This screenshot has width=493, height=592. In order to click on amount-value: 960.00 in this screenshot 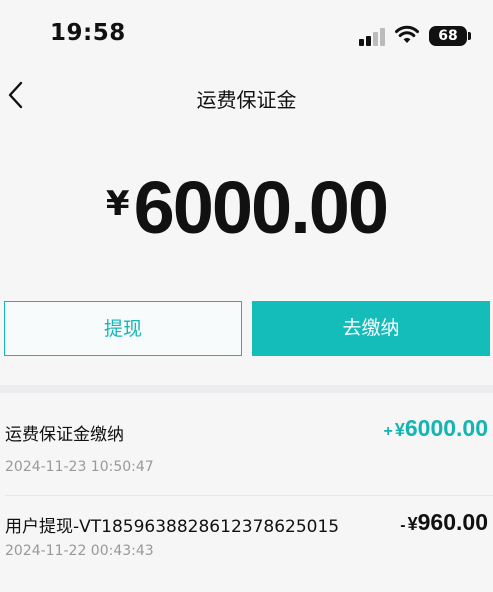, I will do `click(452, 522)`.